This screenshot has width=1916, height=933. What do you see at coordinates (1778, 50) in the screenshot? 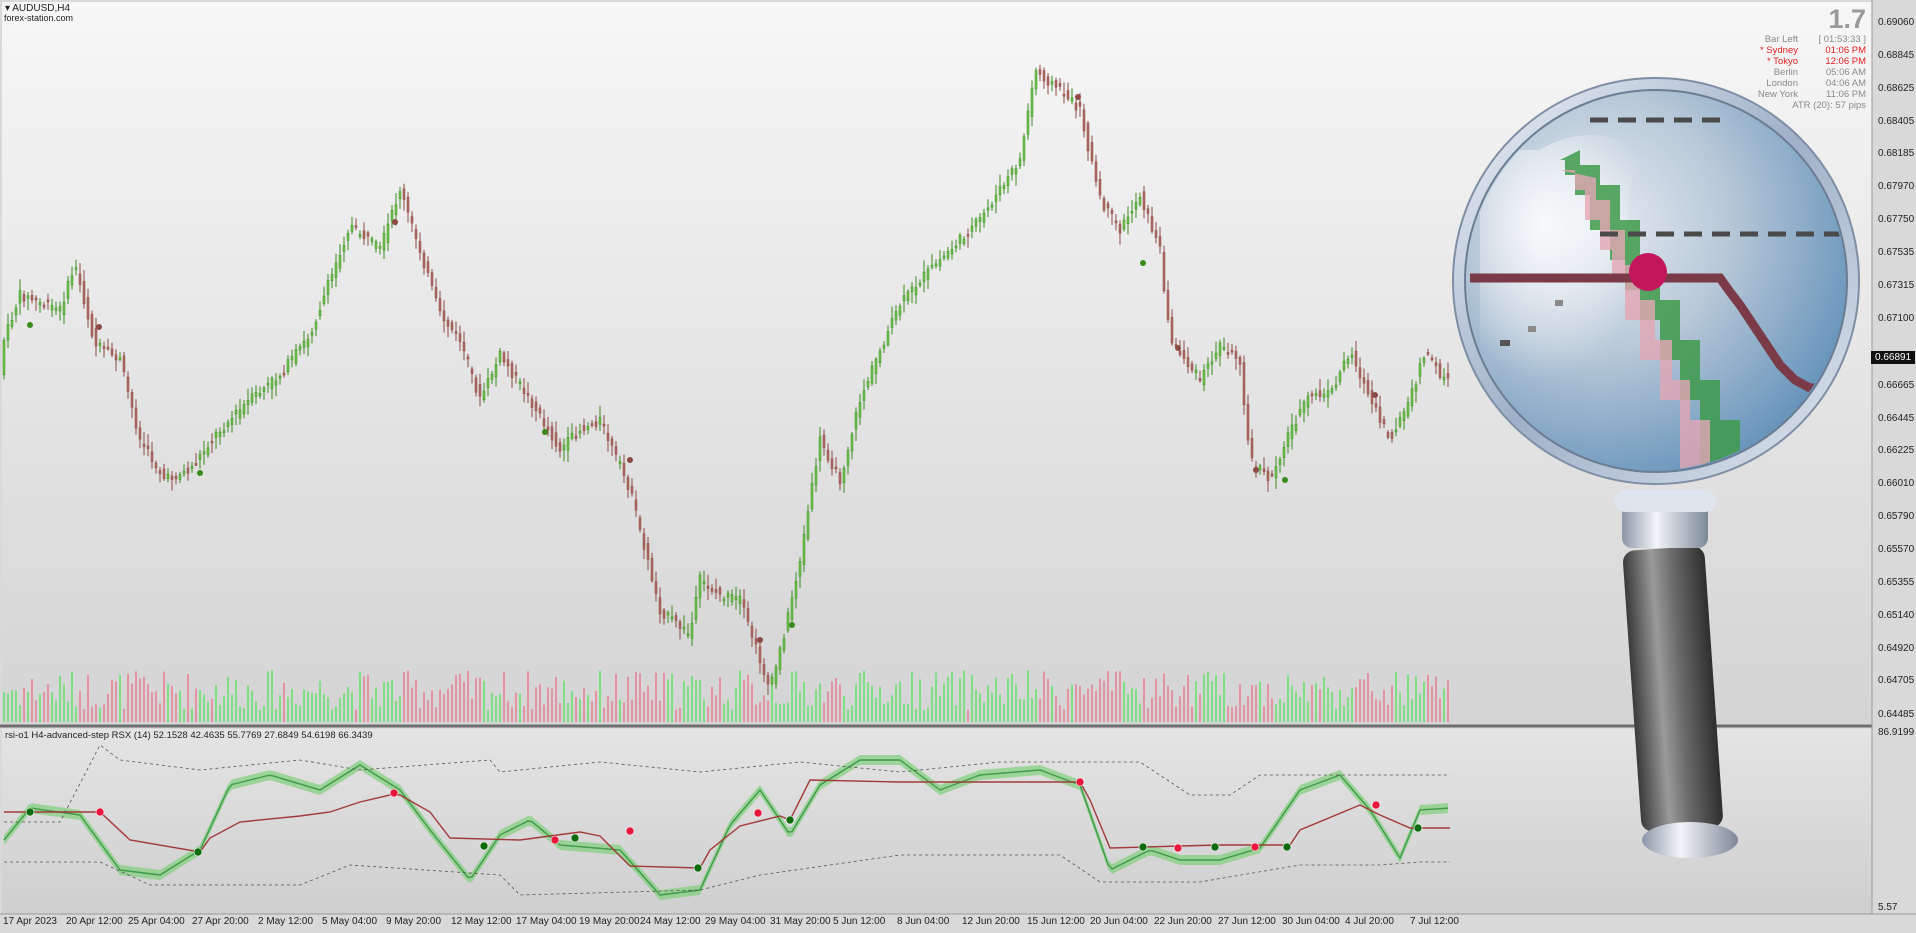
I see `info-row-label: * Sydney` at bounding box center [1778, 50].